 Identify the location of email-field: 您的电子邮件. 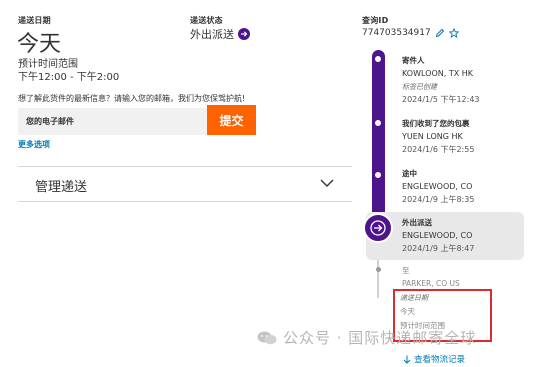
(112, 121).